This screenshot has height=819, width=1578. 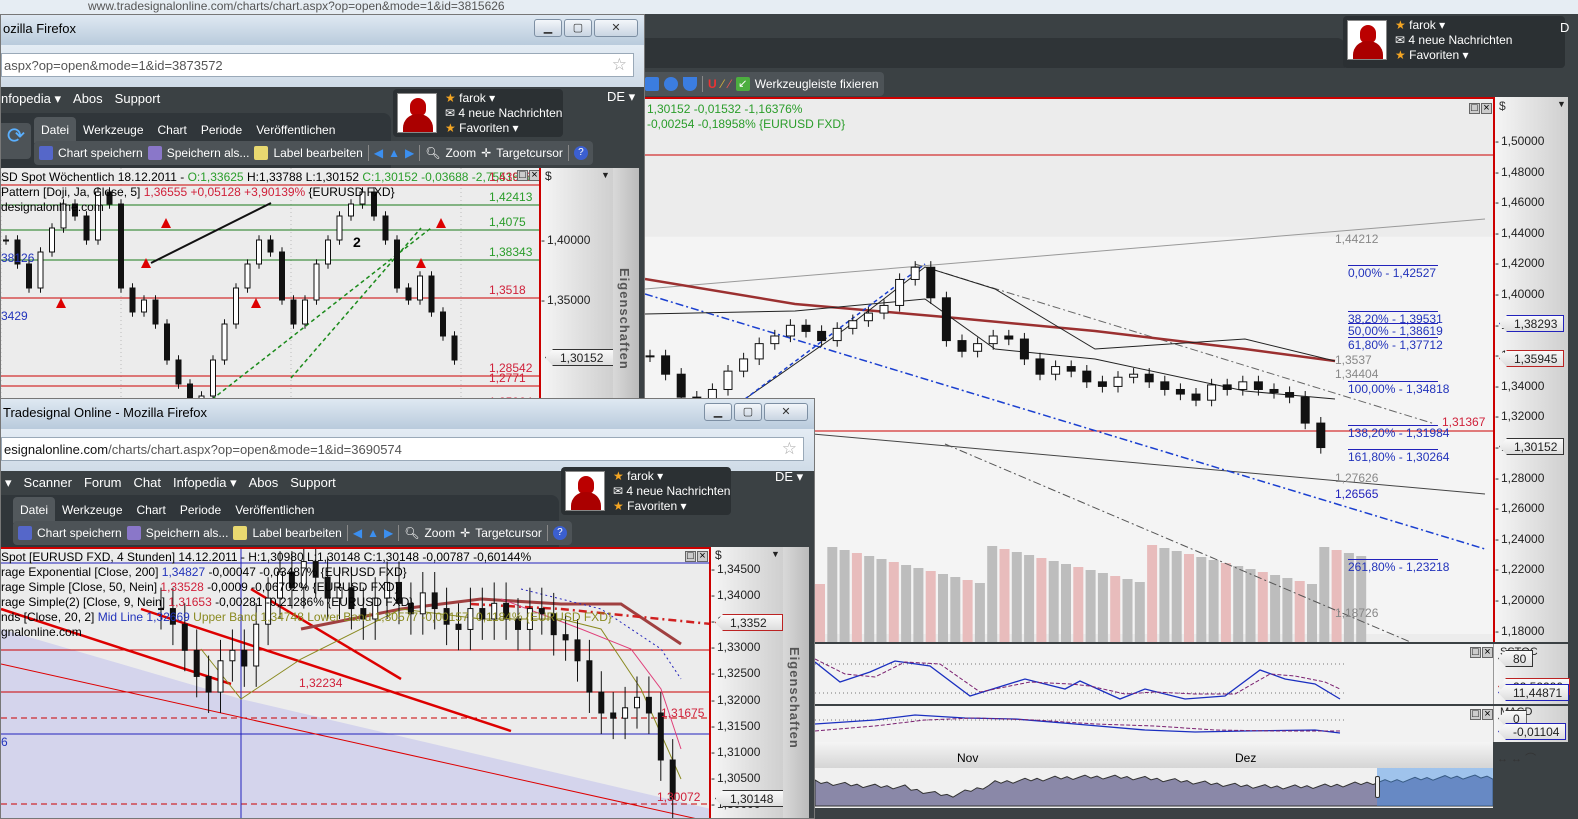 I want to click on ellipse-tool-icon, so click(x=671, y=84).